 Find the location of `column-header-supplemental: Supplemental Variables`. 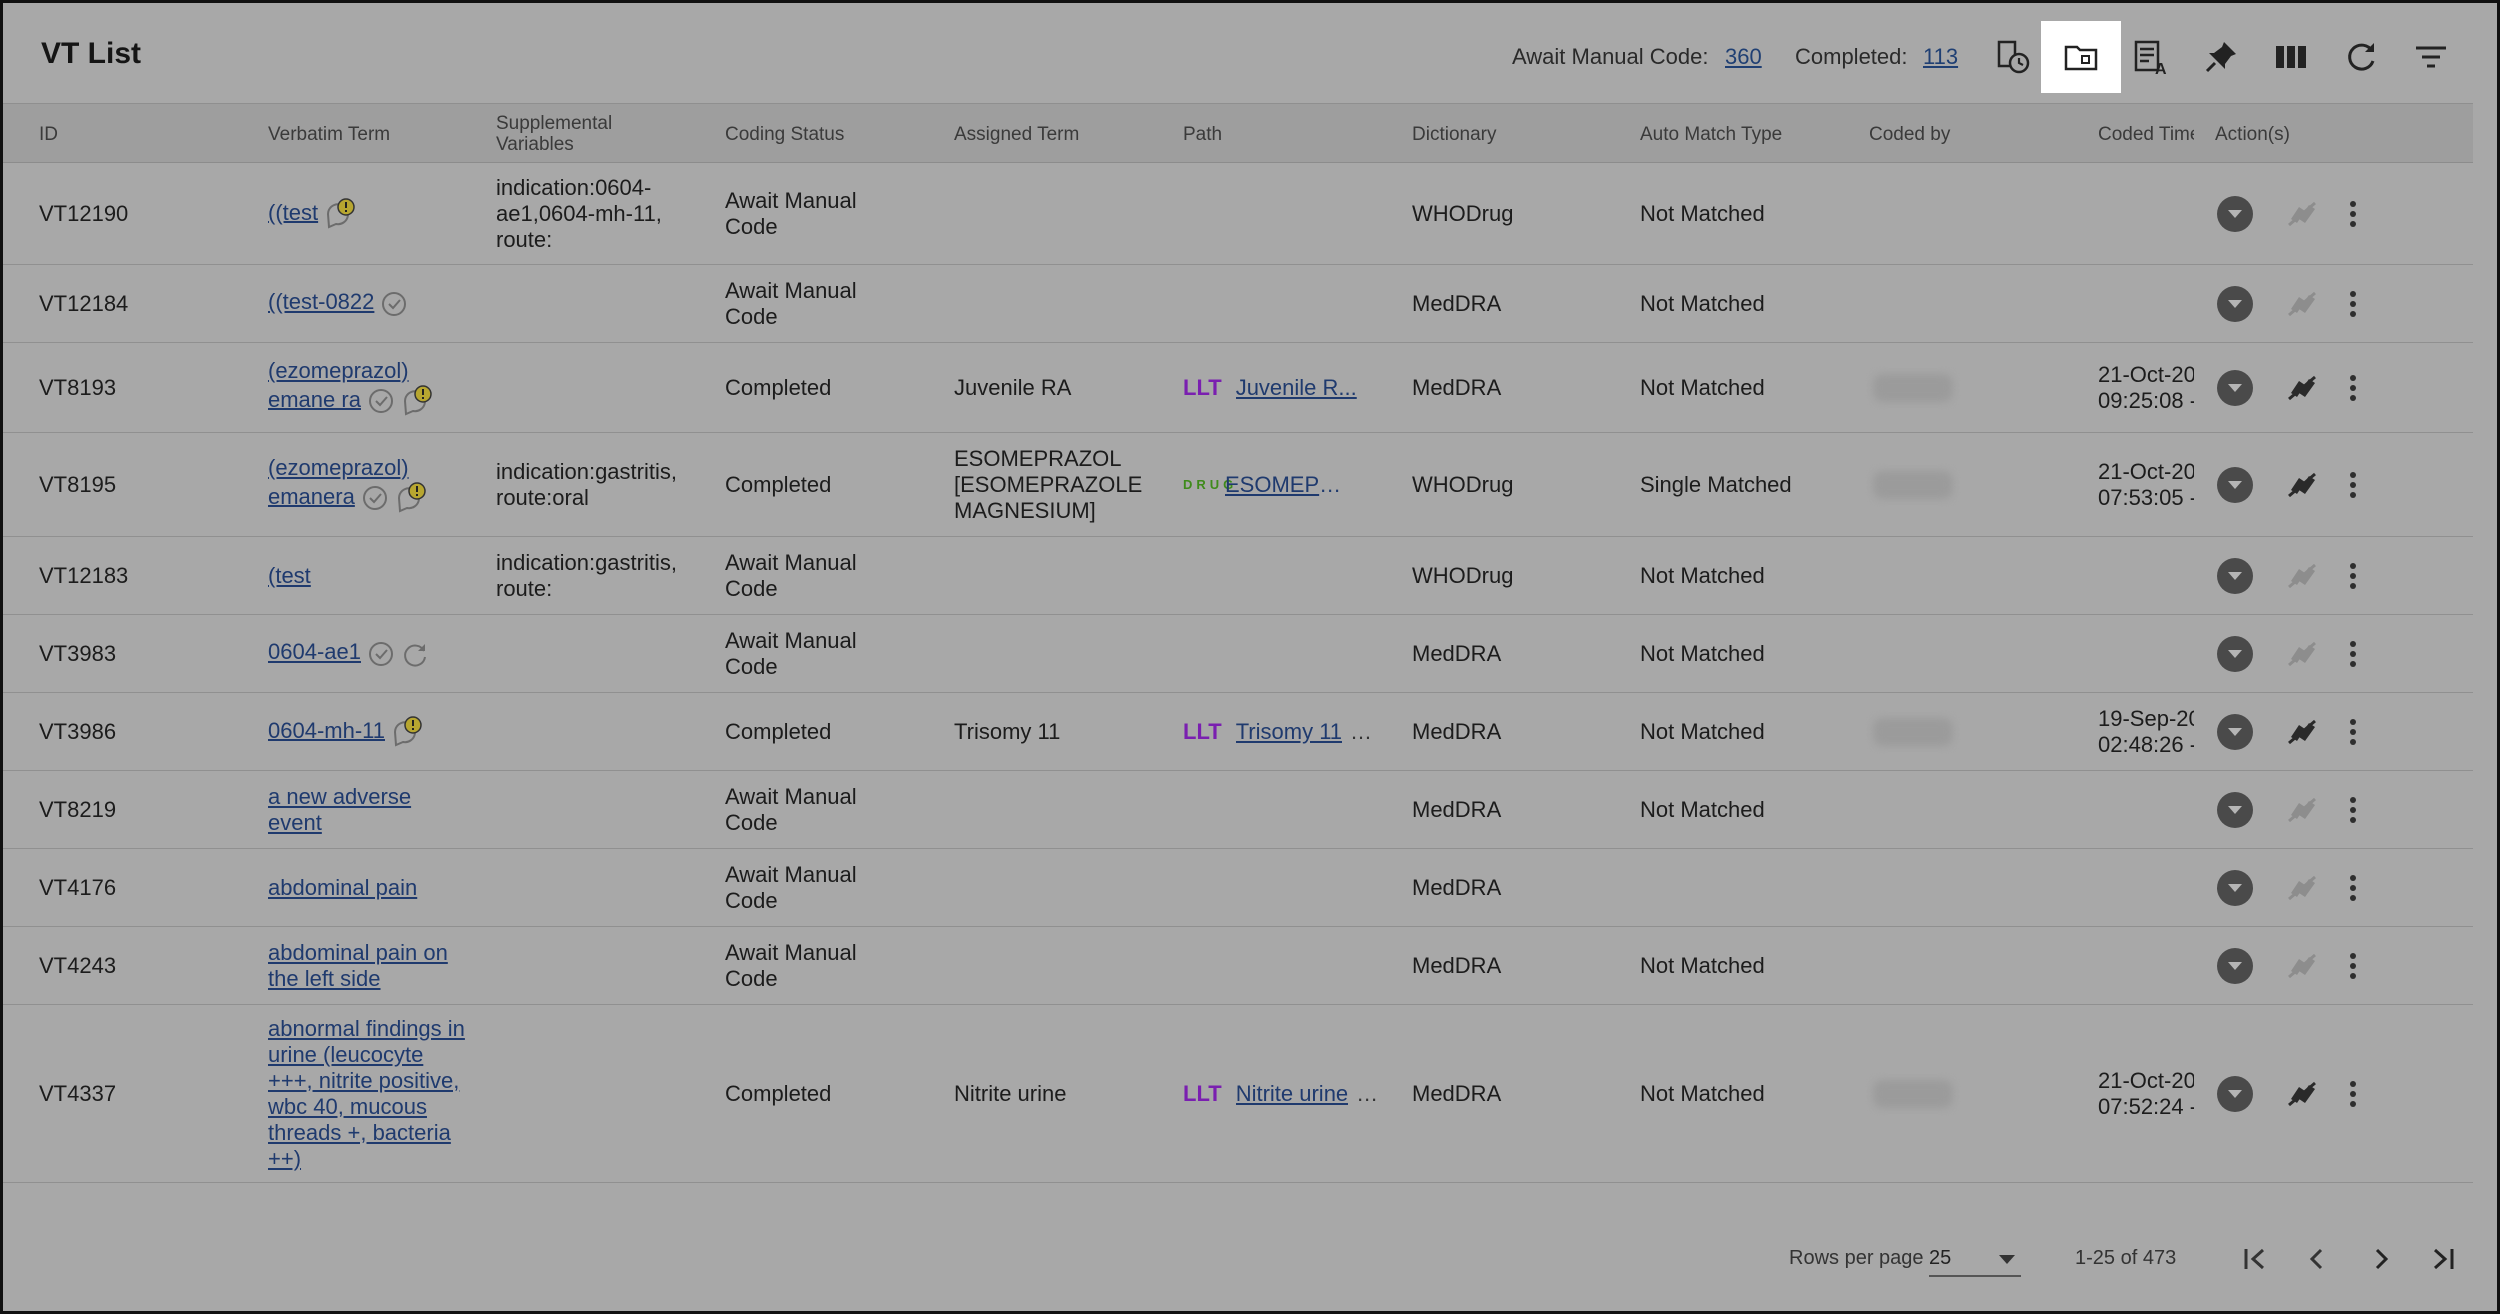

column-header-supplemental: Supplemental Variables is located at coordinates (571, 134).